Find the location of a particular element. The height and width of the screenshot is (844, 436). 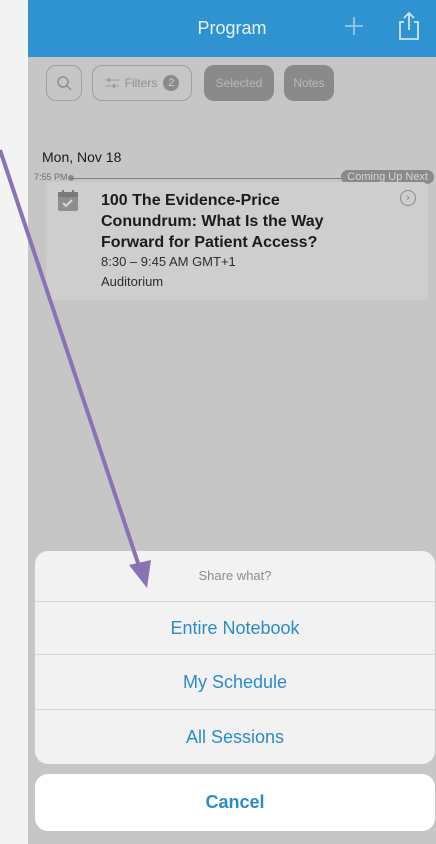

left-margin is located at coordinates (14, 422).